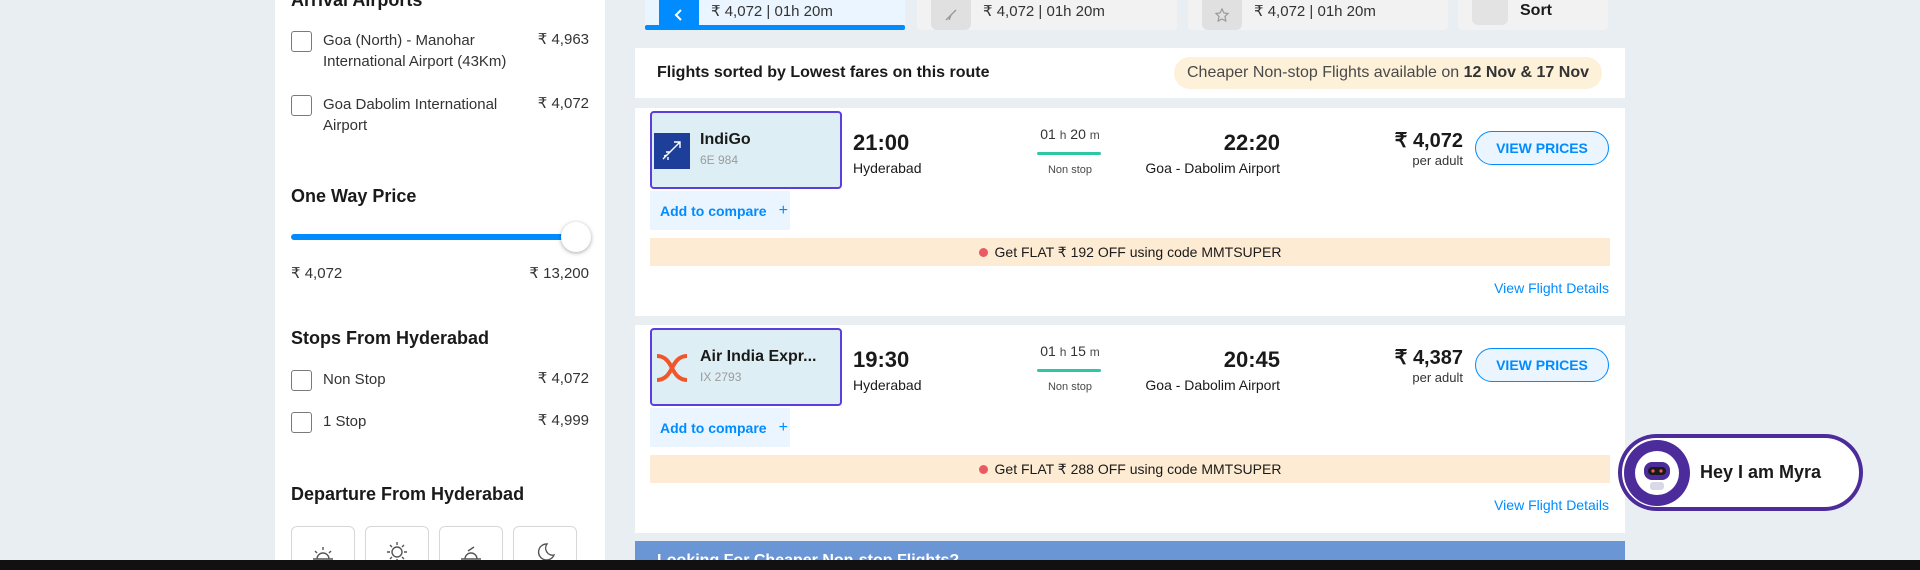 The height and width of the screenshot is (570, 1920). Describe the element at coordinates (440, 380) in the screenshot. I see `filter-stop-non-stop: Non Stop ₹ 4,072` at that location.